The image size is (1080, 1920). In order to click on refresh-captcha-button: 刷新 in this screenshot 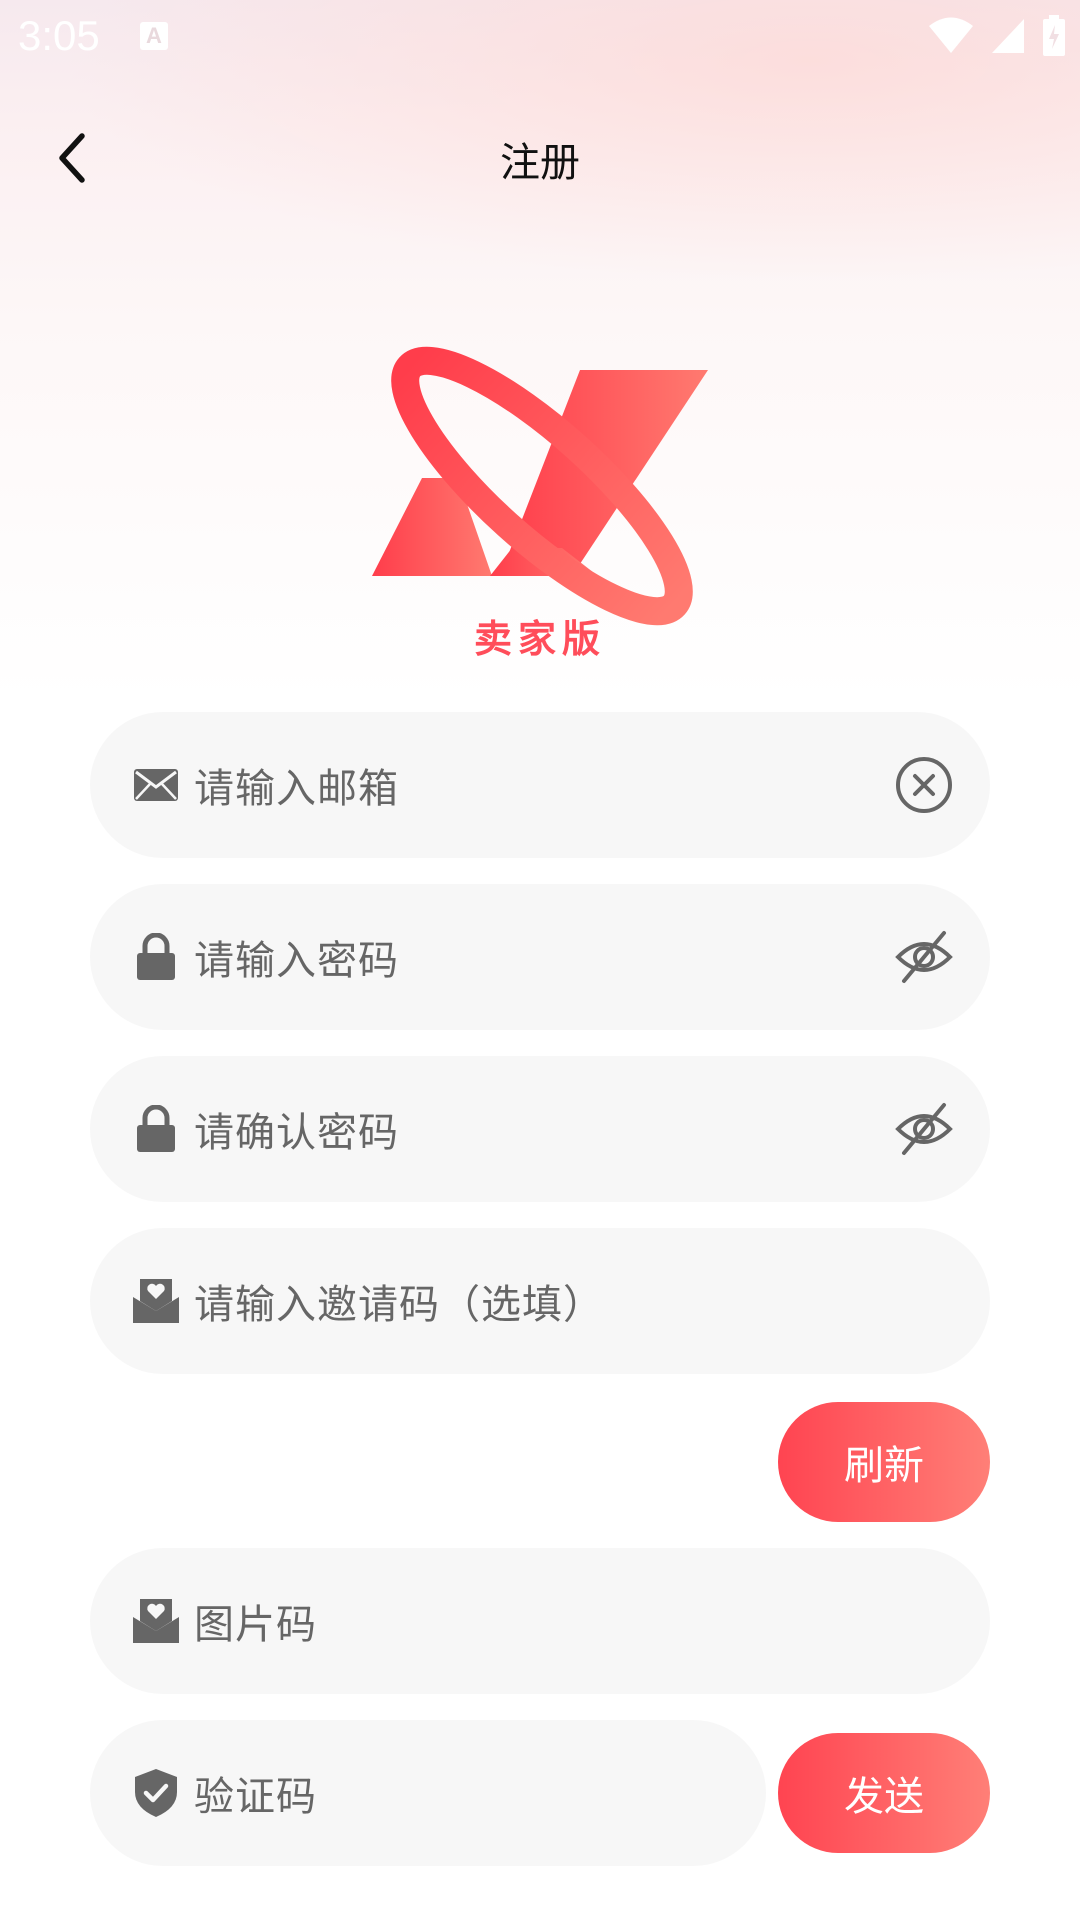, I will do `click(884, 1462)`.